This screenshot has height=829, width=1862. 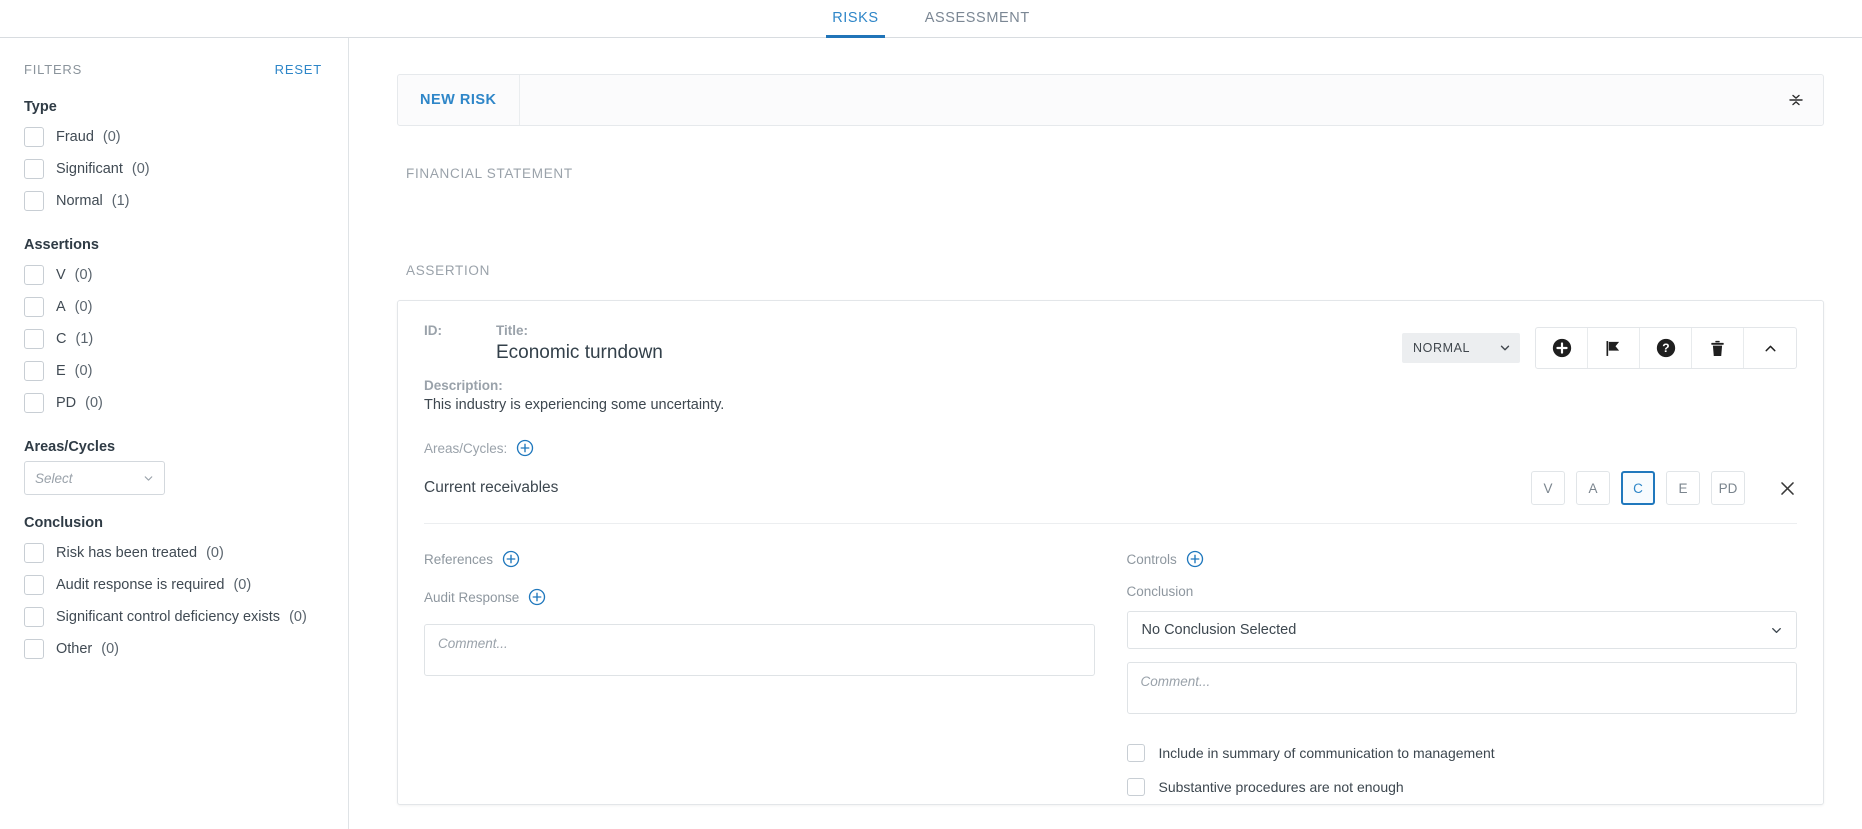 I want to click on risk-title-value: Economic turndown, so click(x=579, y=352).